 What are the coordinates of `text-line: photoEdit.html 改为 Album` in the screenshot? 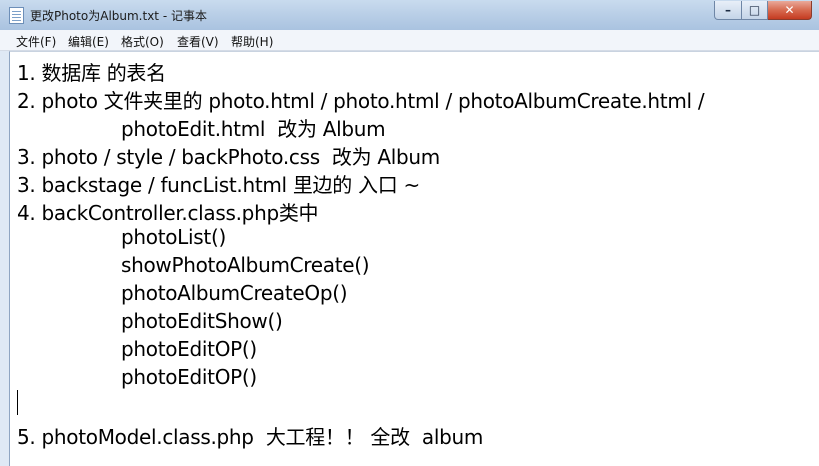 It's located at (253, 129).